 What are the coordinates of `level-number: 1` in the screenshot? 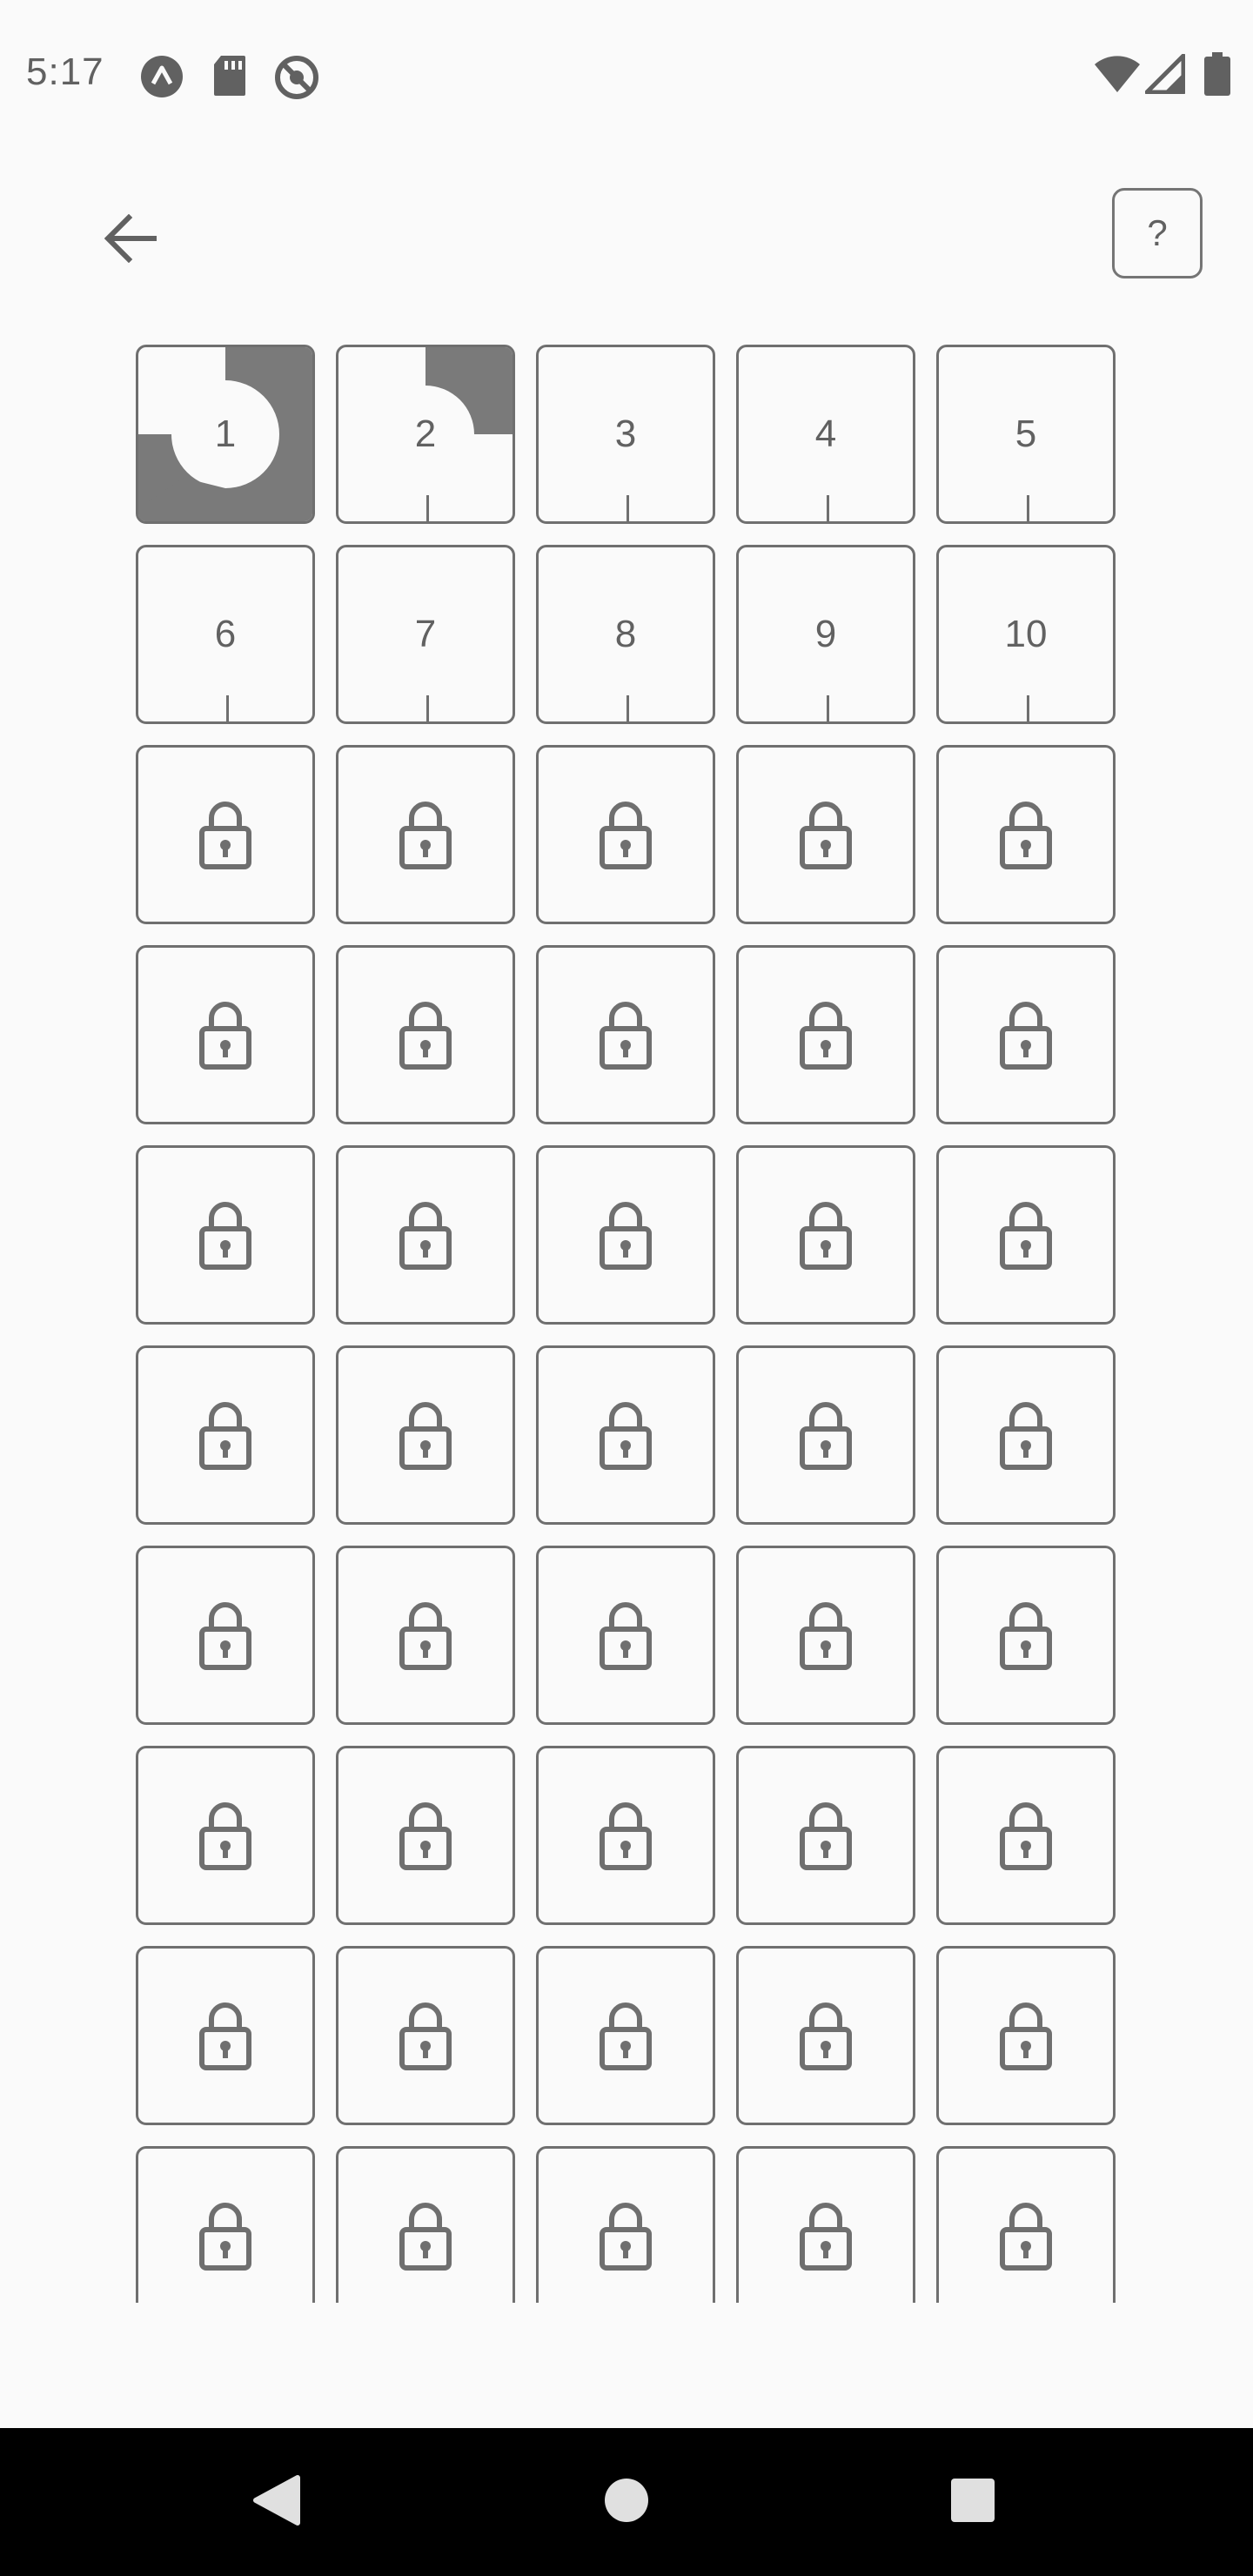 It's located at (225, 434).